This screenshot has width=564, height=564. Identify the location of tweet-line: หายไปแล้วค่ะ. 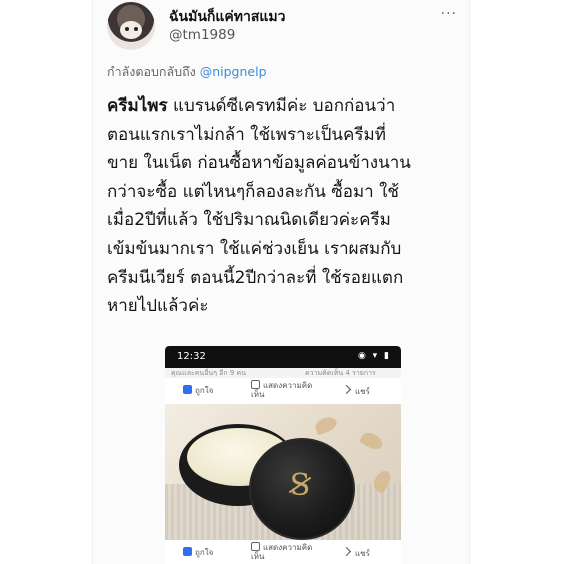
(158, 306).